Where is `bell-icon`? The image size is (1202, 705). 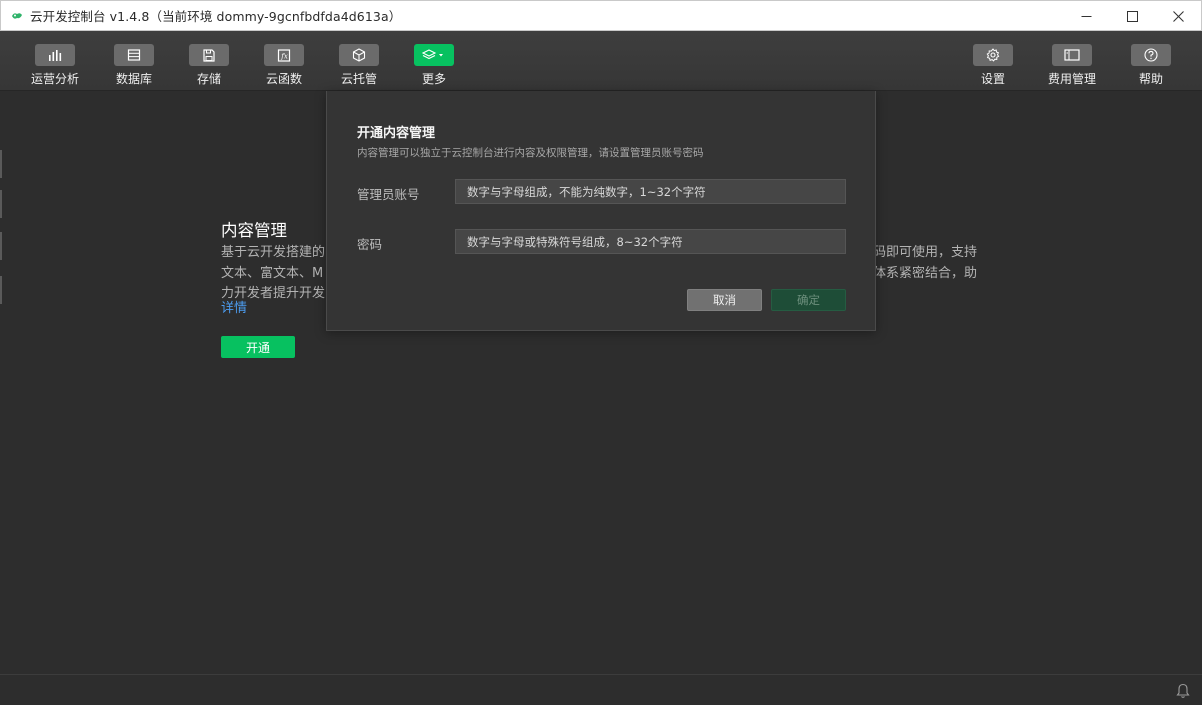
bell-icon is located at coordinates (1183, 691).